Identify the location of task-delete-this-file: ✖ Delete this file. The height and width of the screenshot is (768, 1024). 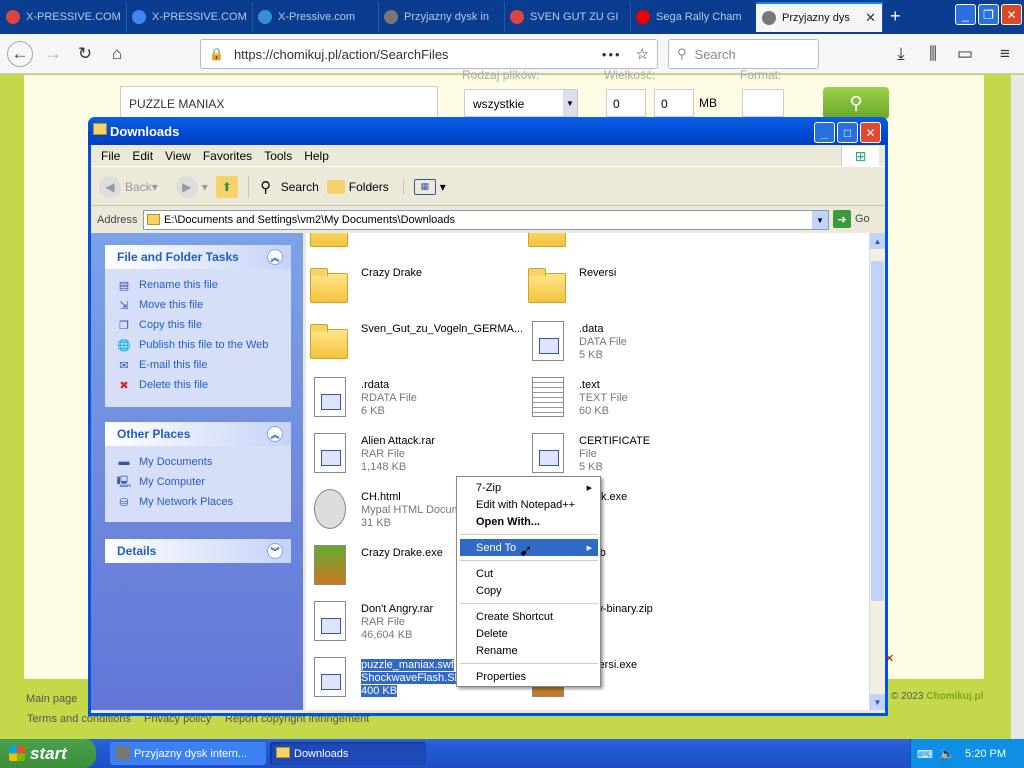
(198, 385).